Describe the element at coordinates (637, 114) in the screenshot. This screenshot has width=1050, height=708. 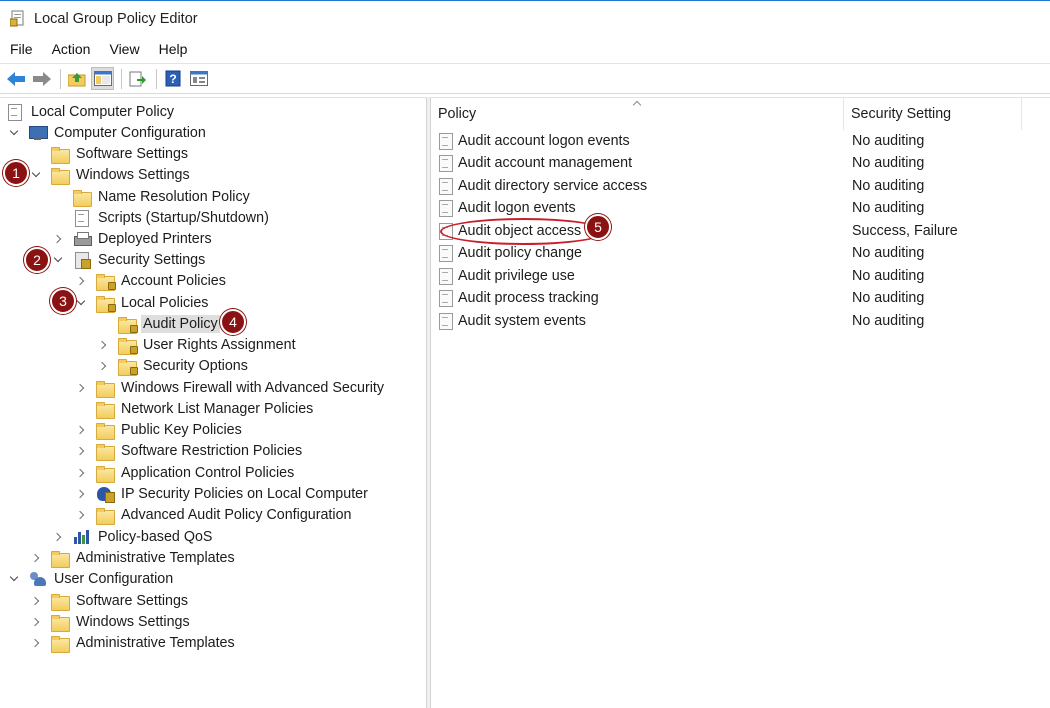
I see `column-header-policy: Policy` at that location.